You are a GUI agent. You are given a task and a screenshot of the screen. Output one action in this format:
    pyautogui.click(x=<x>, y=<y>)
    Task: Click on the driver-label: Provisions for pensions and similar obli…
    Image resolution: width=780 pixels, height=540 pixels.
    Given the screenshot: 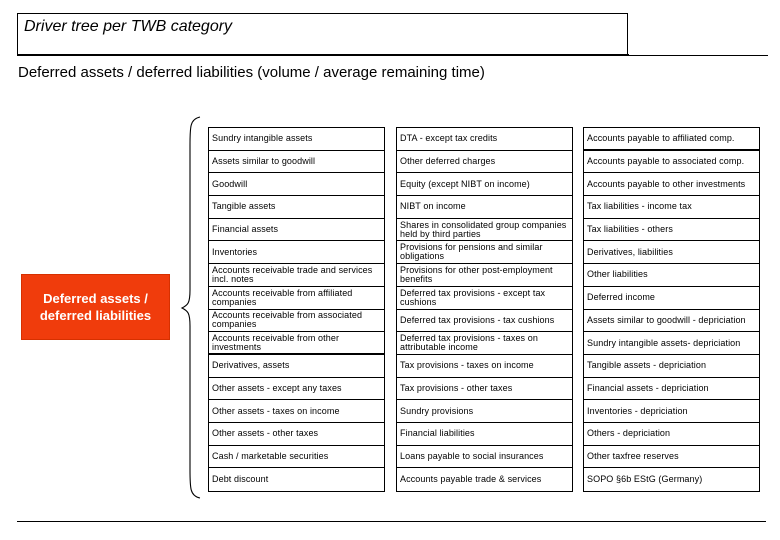 What is the action you would take?
    pyautogui.click(x=471, y=252)
    